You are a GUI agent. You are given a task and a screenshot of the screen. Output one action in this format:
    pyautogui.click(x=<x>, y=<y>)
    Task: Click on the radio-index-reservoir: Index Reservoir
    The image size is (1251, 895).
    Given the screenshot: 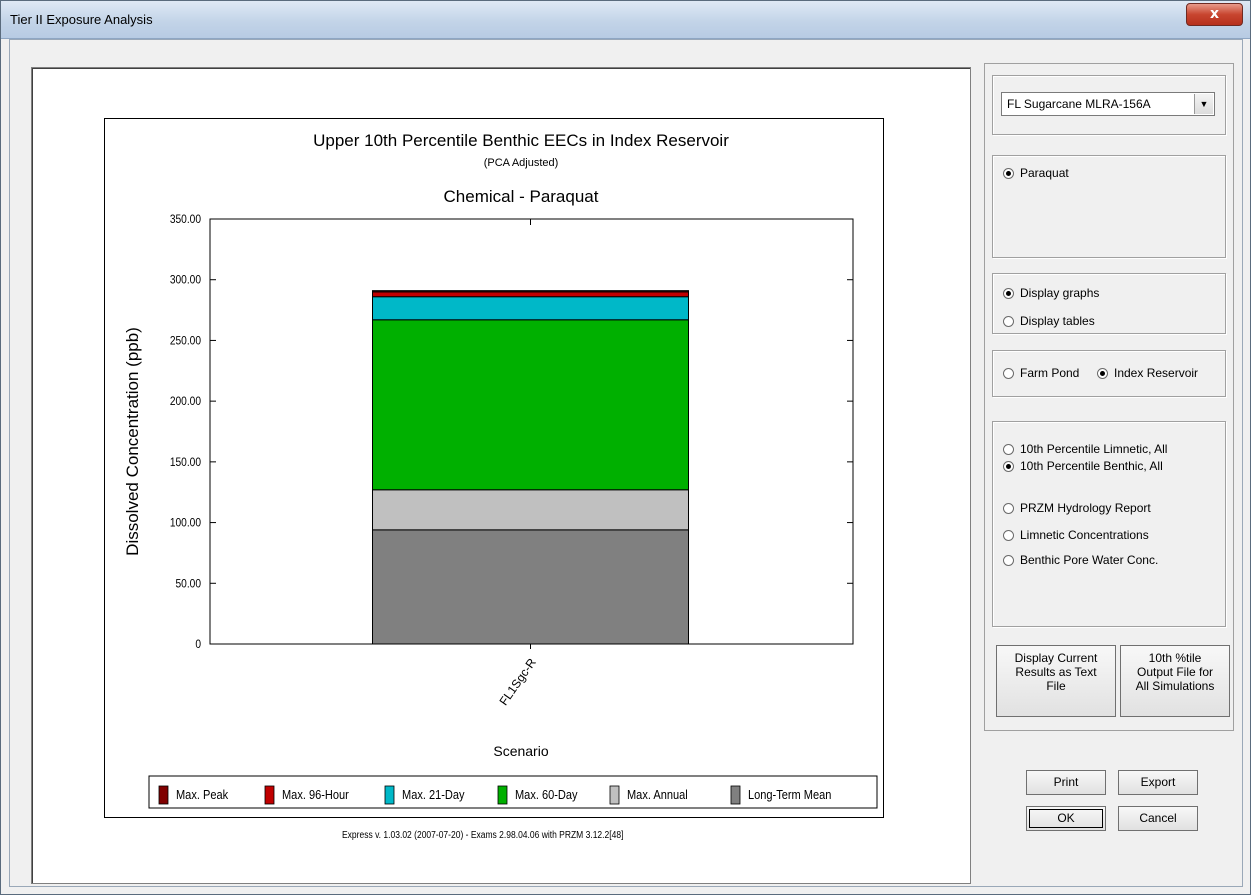 What is the action you would take?
    pyautogui.click(x=1147, y=373)
    